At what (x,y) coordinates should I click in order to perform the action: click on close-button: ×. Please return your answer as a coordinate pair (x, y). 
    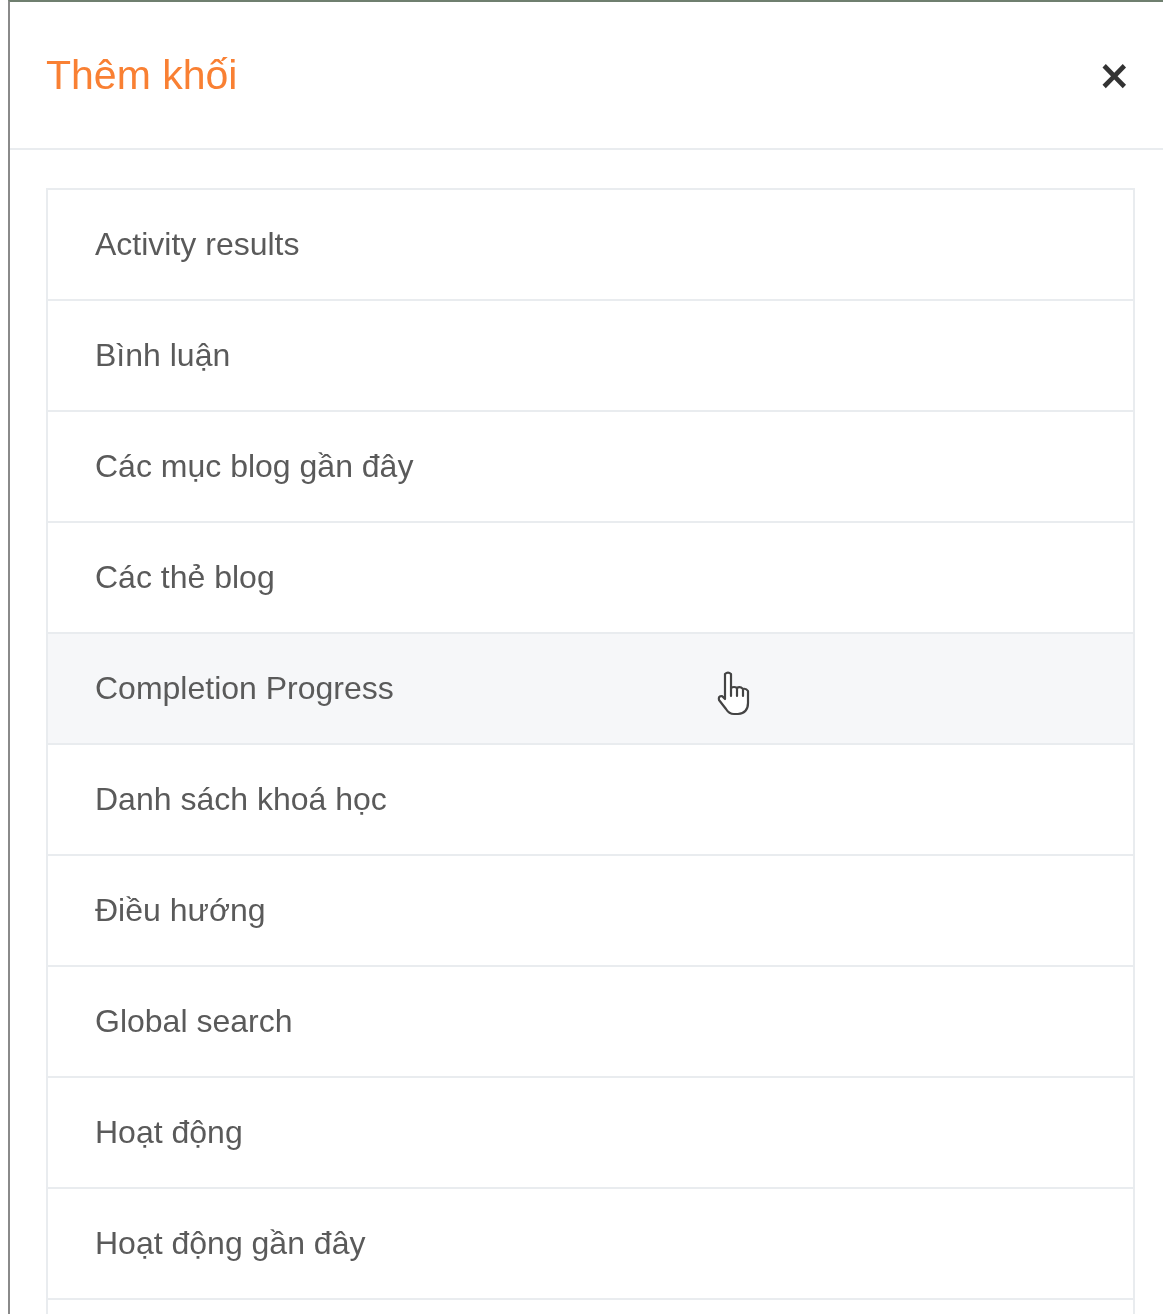
    Looking at the image, I should click on (1114, 75).